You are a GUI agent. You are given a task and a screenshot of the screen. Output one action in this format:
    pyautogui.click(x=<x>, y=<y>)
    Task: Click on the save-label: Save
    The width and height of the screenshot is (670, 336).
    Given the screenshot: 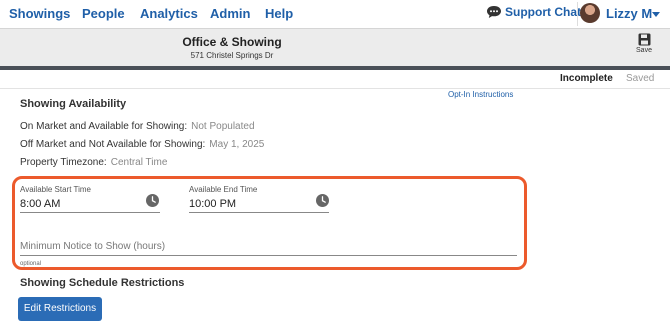 What is the action you would take?
    pyautogui.click(x=644, y=50)
    